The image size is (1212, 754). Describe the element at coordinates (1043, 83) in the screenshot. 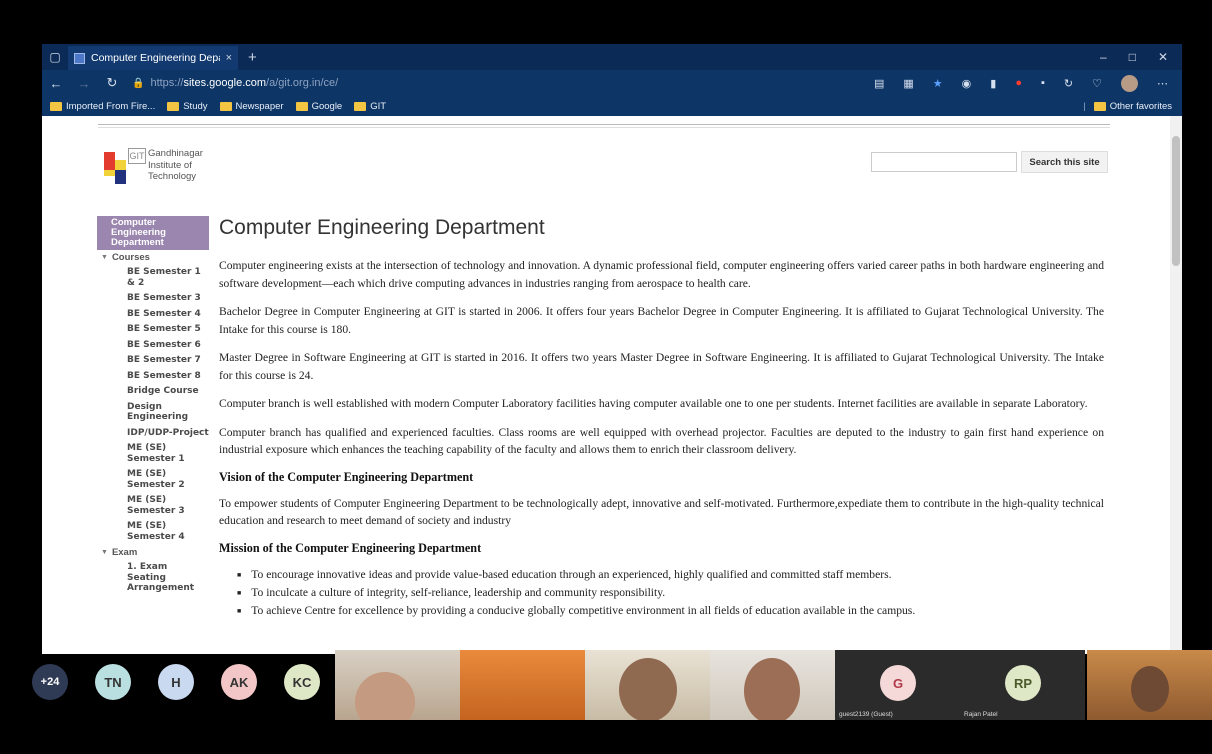

I see `extension-square-icon: ▪` at that location.